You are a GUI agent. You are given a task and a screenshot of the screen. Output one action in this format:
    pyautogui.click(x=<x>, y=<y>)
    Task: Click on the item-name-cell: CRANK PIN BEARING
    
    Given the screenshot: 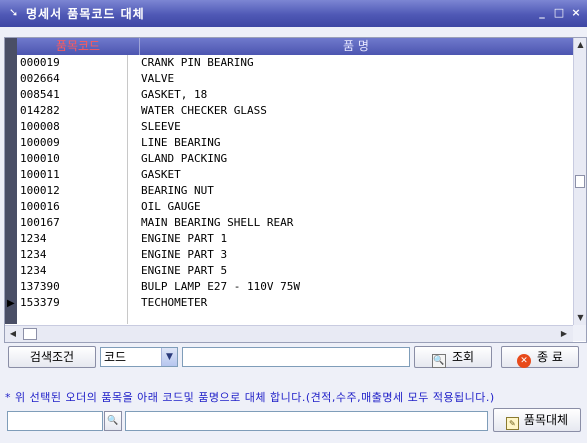 What is the action you would take?
    pyautogui.click(x=197, y=62)
    